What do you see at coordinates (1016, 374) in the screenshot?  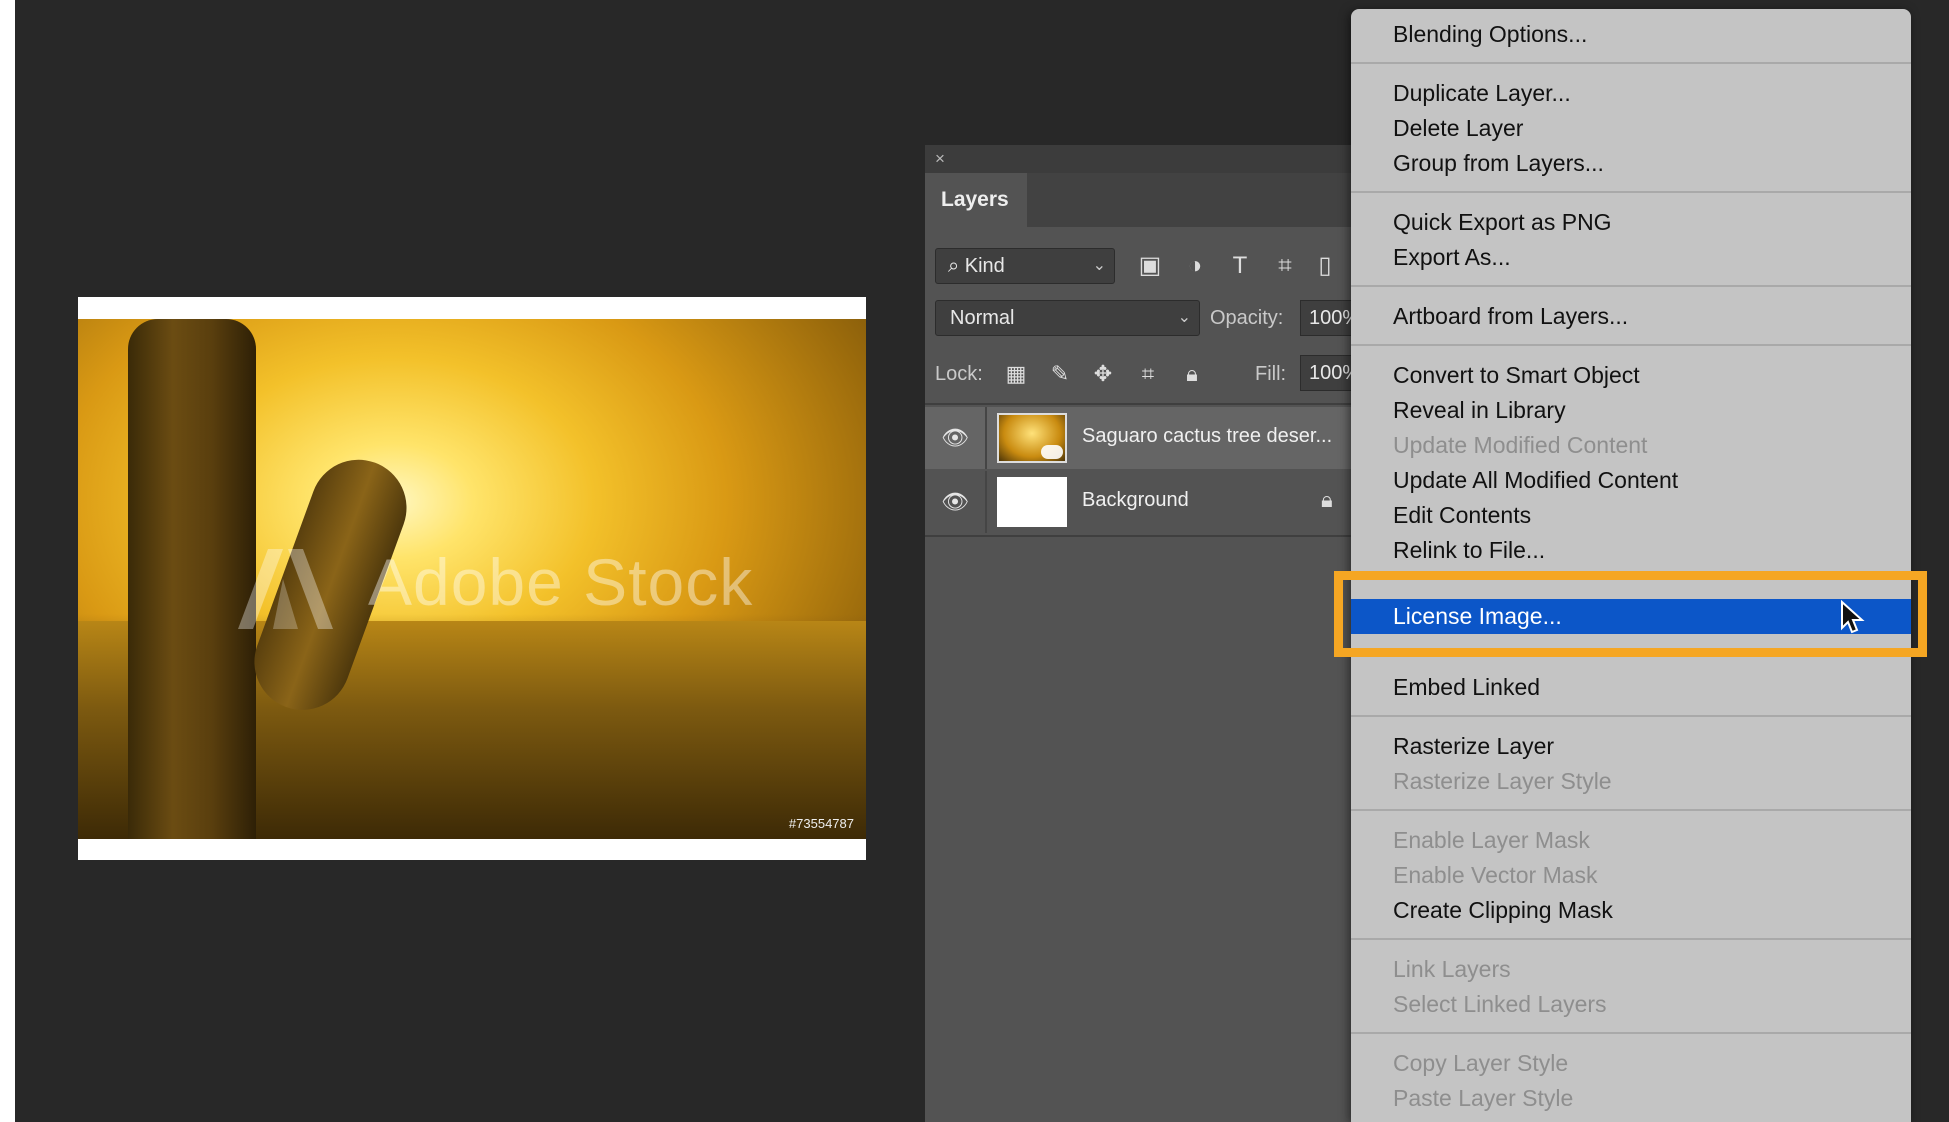 I see `lock-transparent-pixels-icon: ▦` at bounding box center [1016, 374].